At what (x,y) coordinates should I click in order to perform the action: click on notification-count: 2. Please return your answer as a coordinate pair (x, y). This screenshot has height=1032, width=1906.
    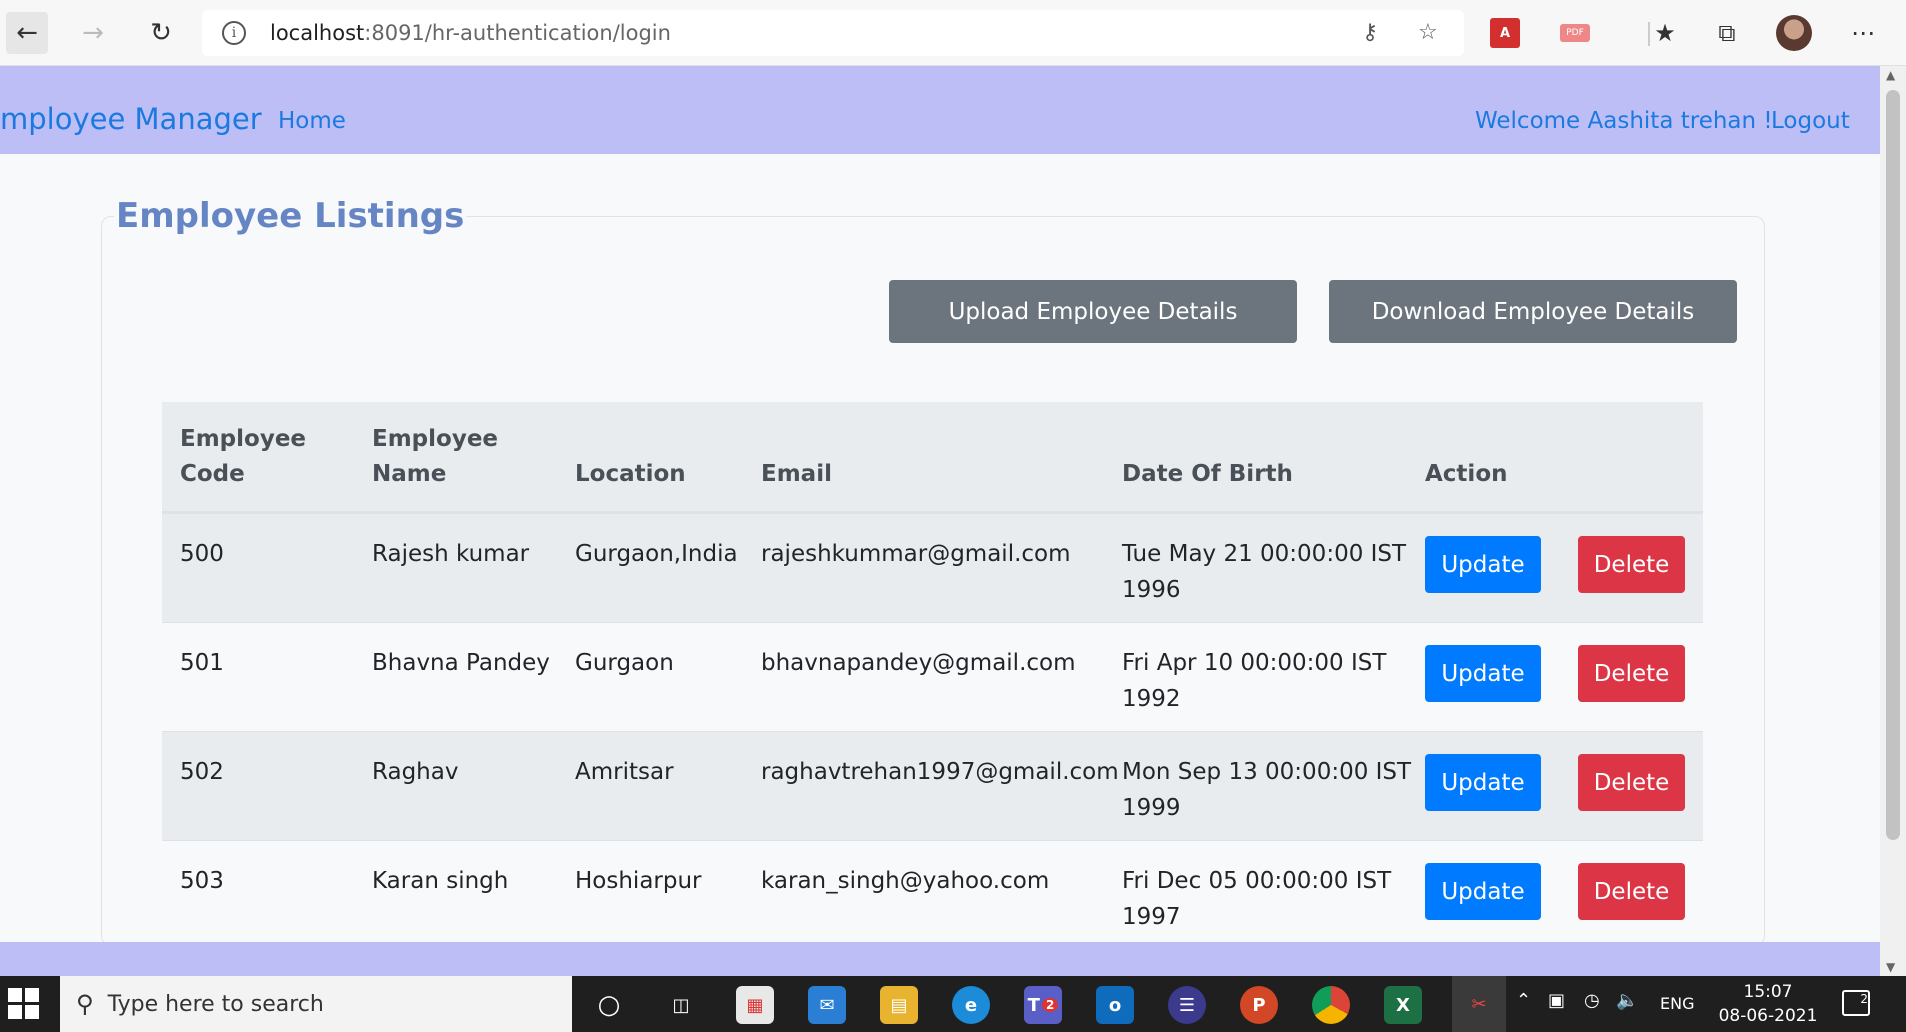
    Looking at the image, I should click on (1864, 999).